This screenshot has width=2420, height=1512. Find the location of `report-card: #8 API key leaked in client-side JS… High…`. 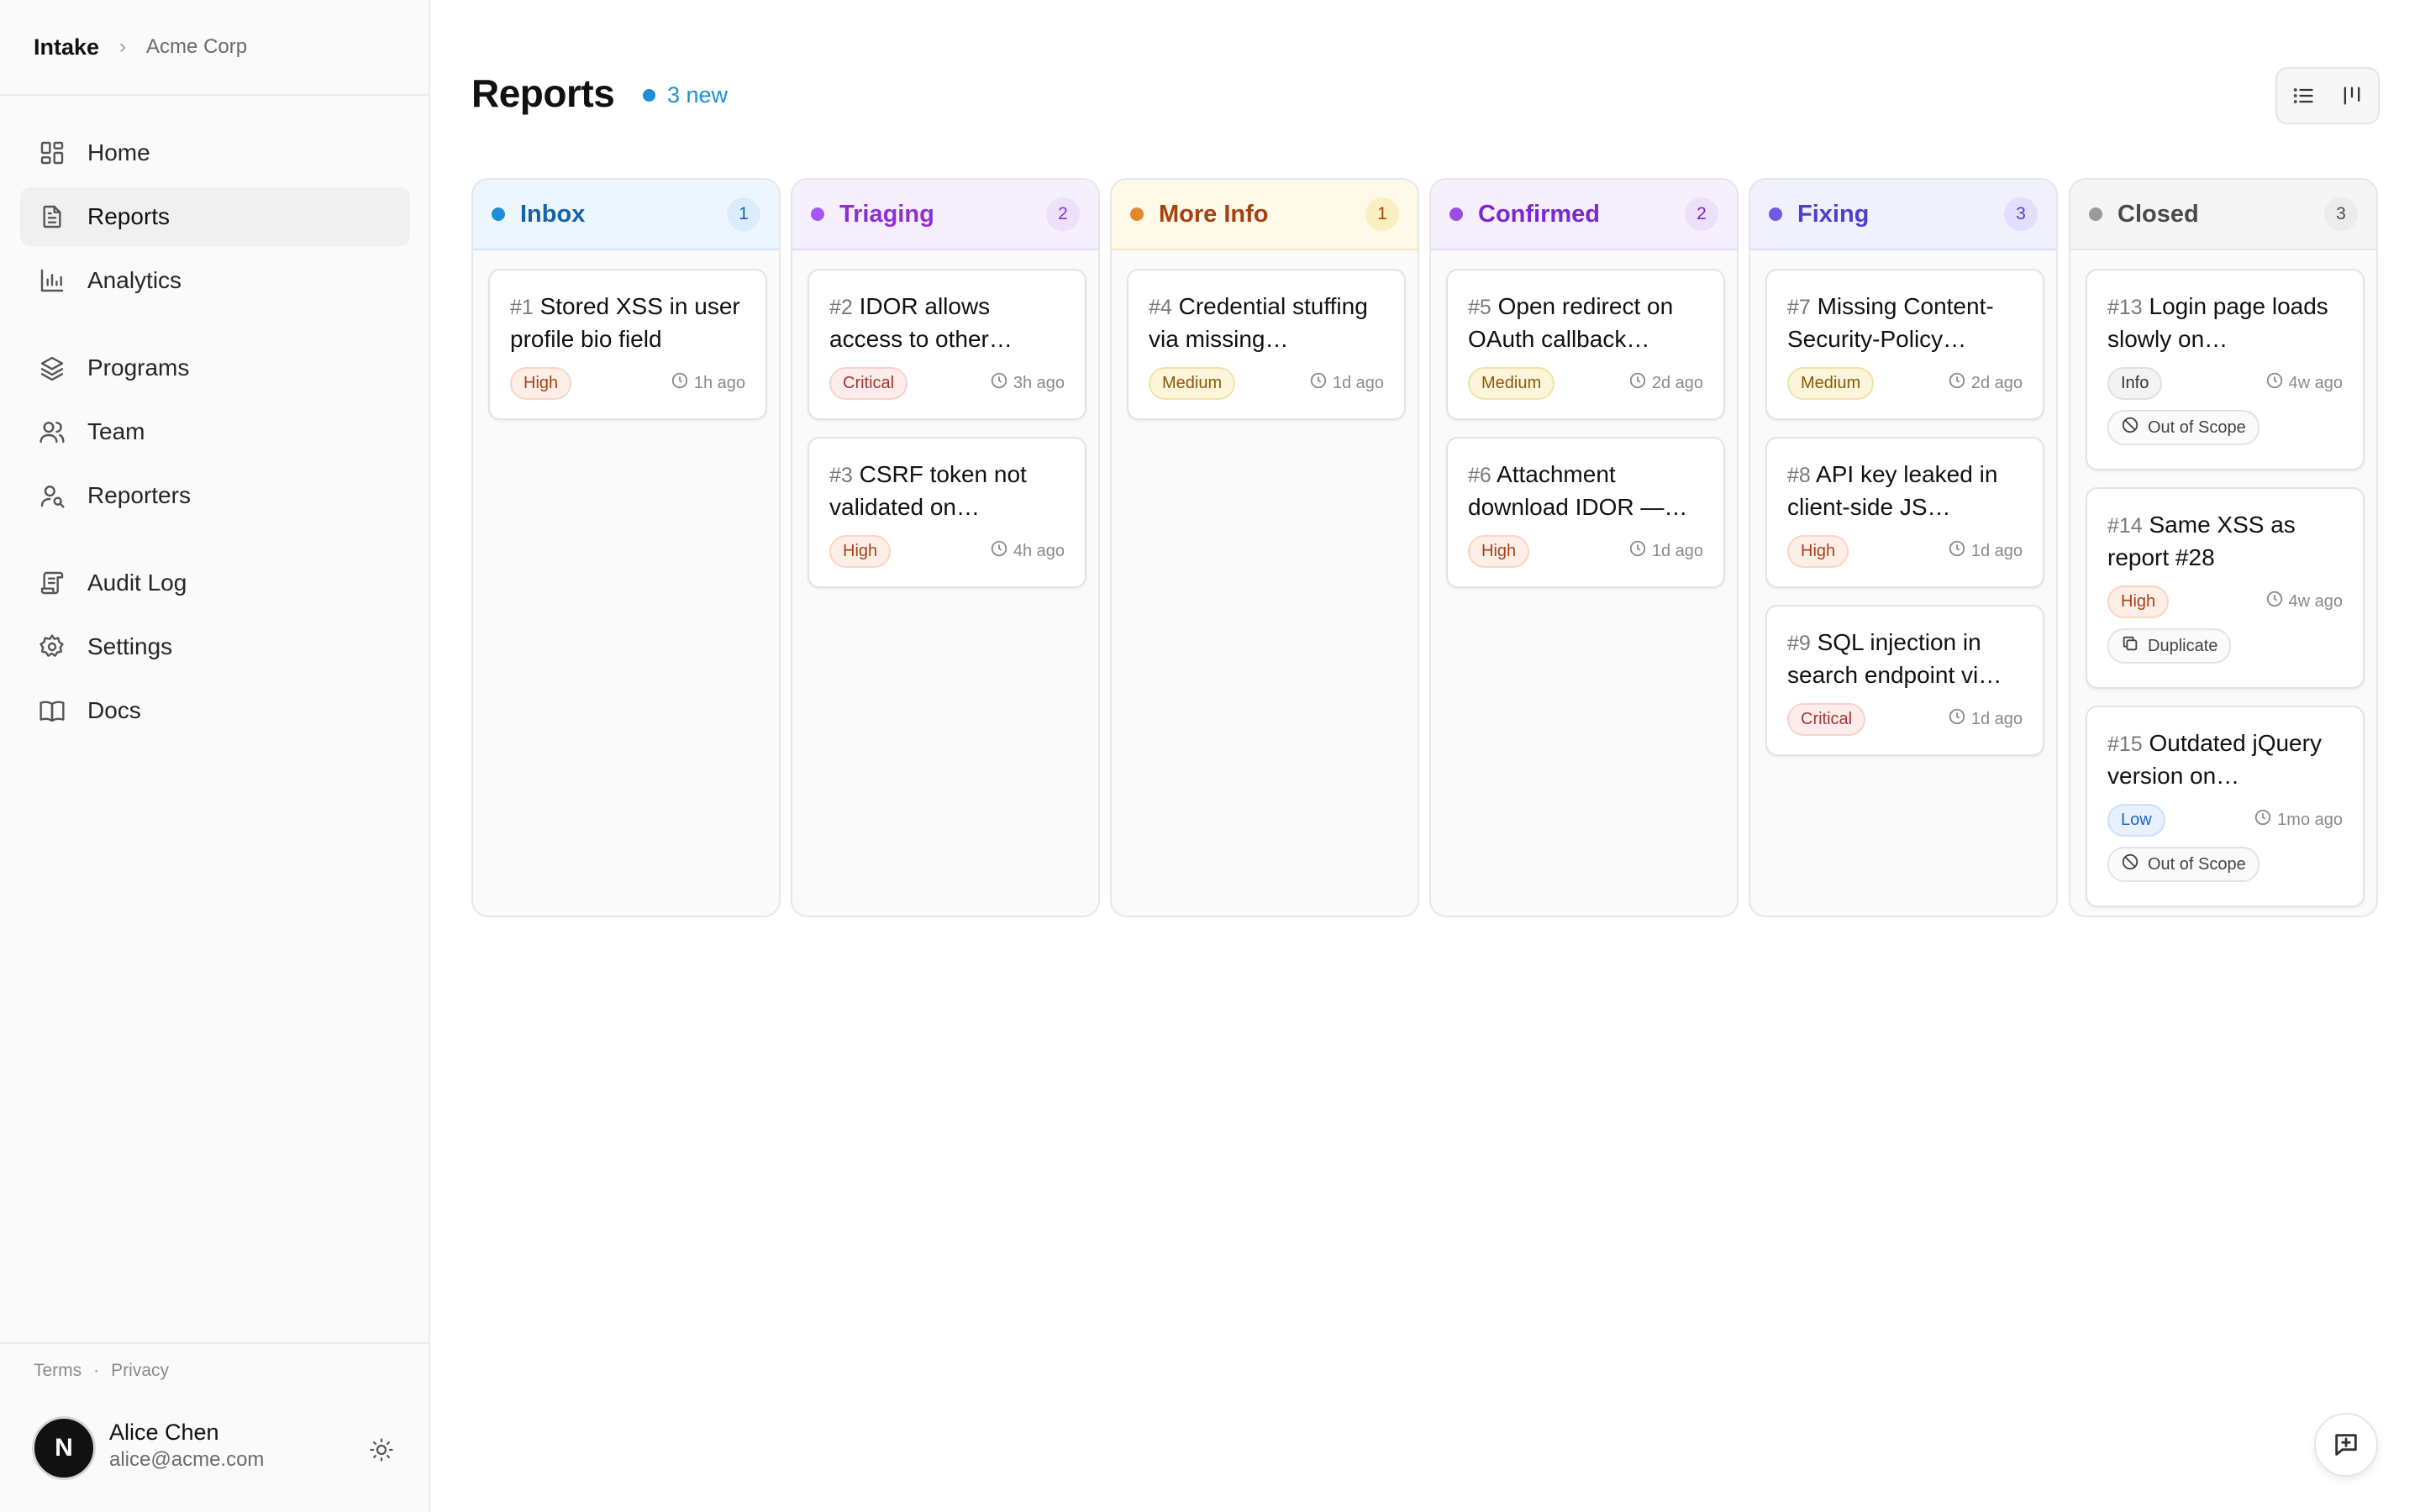

report-card: #8 API key leaked in client-side JS… High… is located at coordinates (1905, 512).